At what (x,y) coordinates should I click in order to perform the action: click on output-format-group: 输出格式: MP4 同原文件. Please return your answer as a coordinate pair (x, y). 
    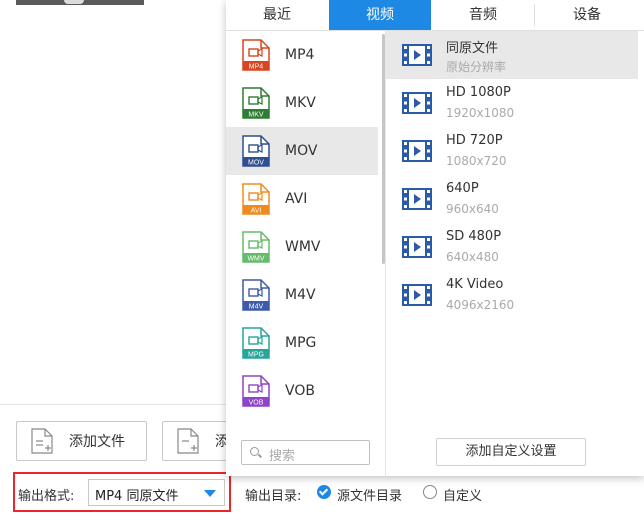
    Looking at the image, I should click on (122, 492).